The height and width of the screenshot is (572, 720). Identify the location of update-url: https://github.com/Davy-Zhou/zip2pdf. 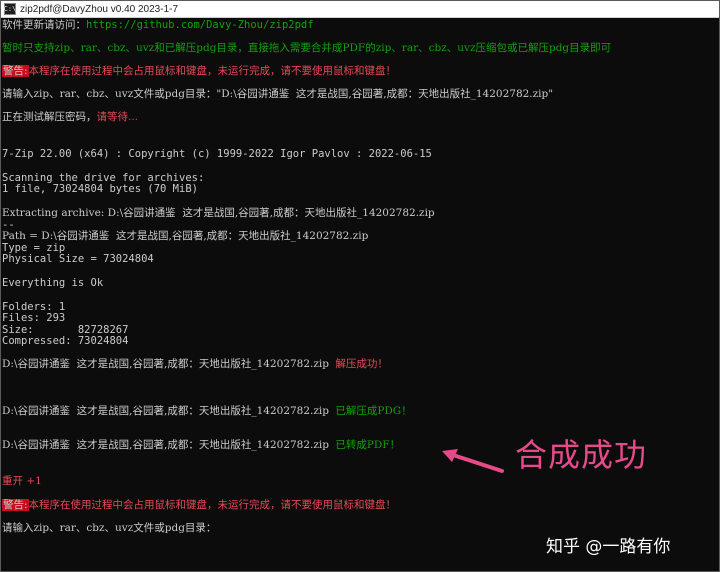
(200, 25).